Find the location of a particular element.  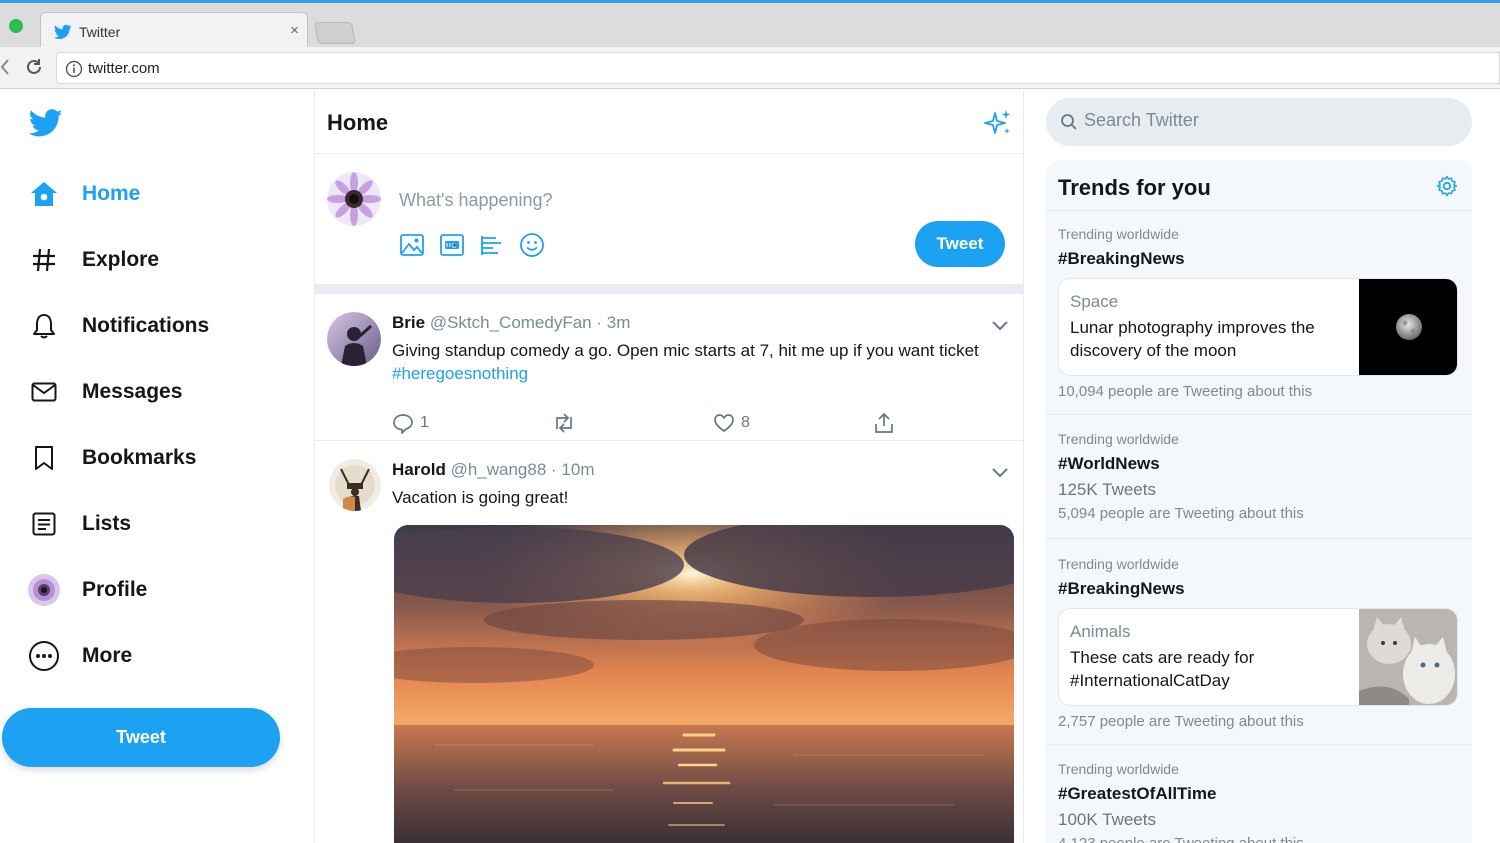

mail-icon is located at coordinates (44, 392).